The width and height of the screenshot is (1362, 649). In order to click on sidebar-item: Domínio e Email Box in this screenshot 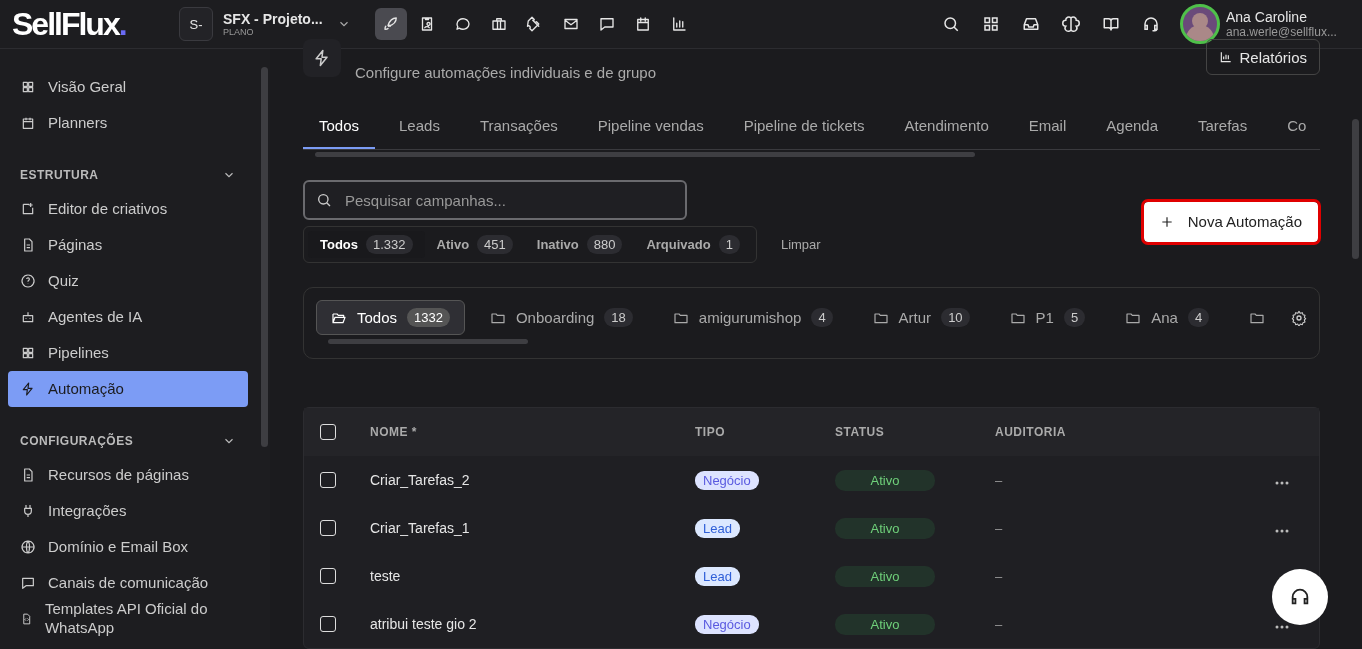, I will do `click(128, 547)`.